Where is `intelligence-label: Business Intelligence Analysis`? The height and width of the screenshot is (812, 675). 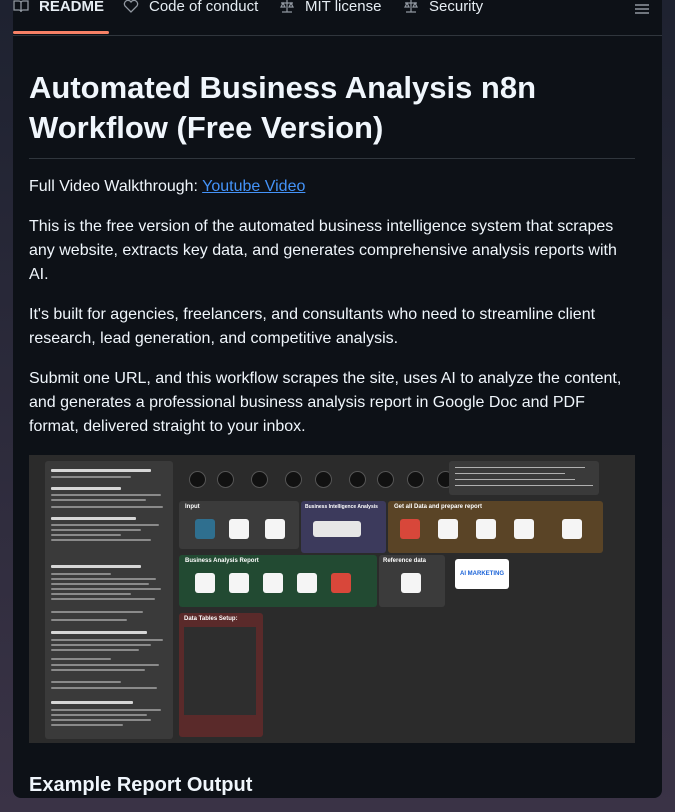 intelligence-label: Business Intelligence Analysis is located at coordinates (341, 507).